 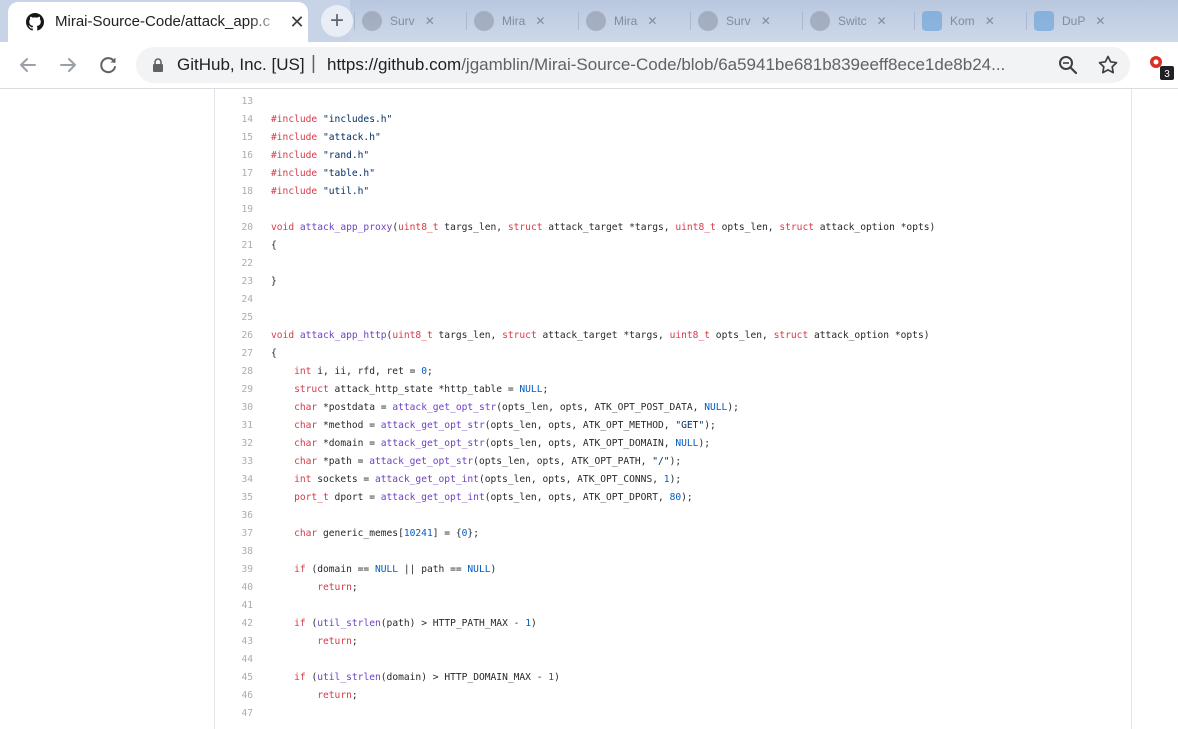 What do you see at coordinates (875, 227) in the screenshot?
I see `code-token: attack_option *opts)` at bounding box center [875, 227].